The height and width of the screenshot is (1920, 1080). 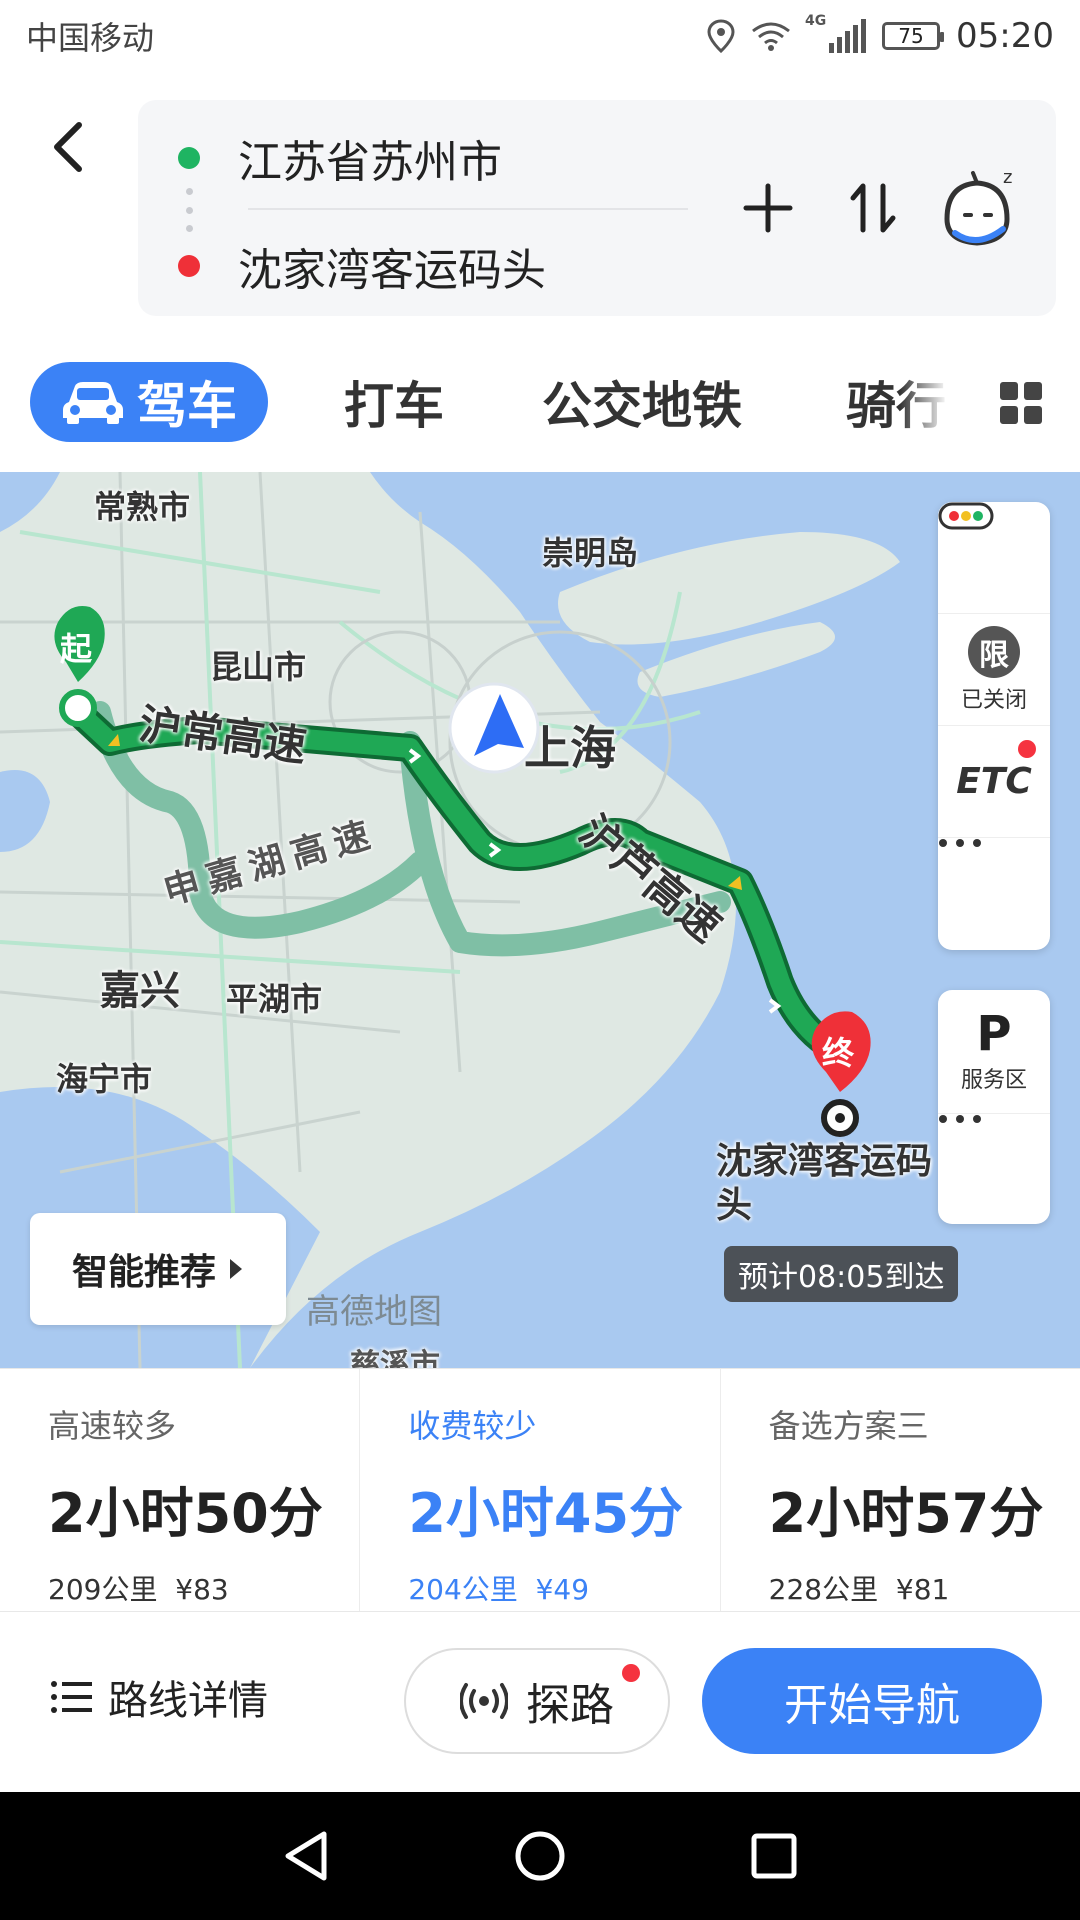 I want to click on route-option-meta: 228公里 ¥81, so click(x=924, y=1588).